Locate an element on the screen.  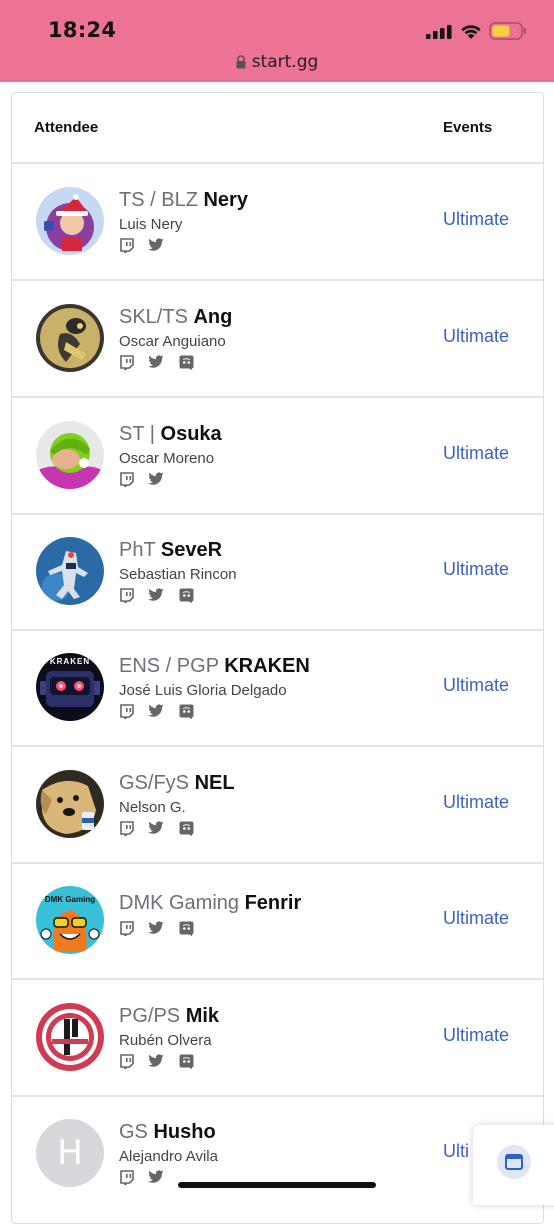
gamer-tag: GS/FyS NEL is located at coordinates (177, 783).